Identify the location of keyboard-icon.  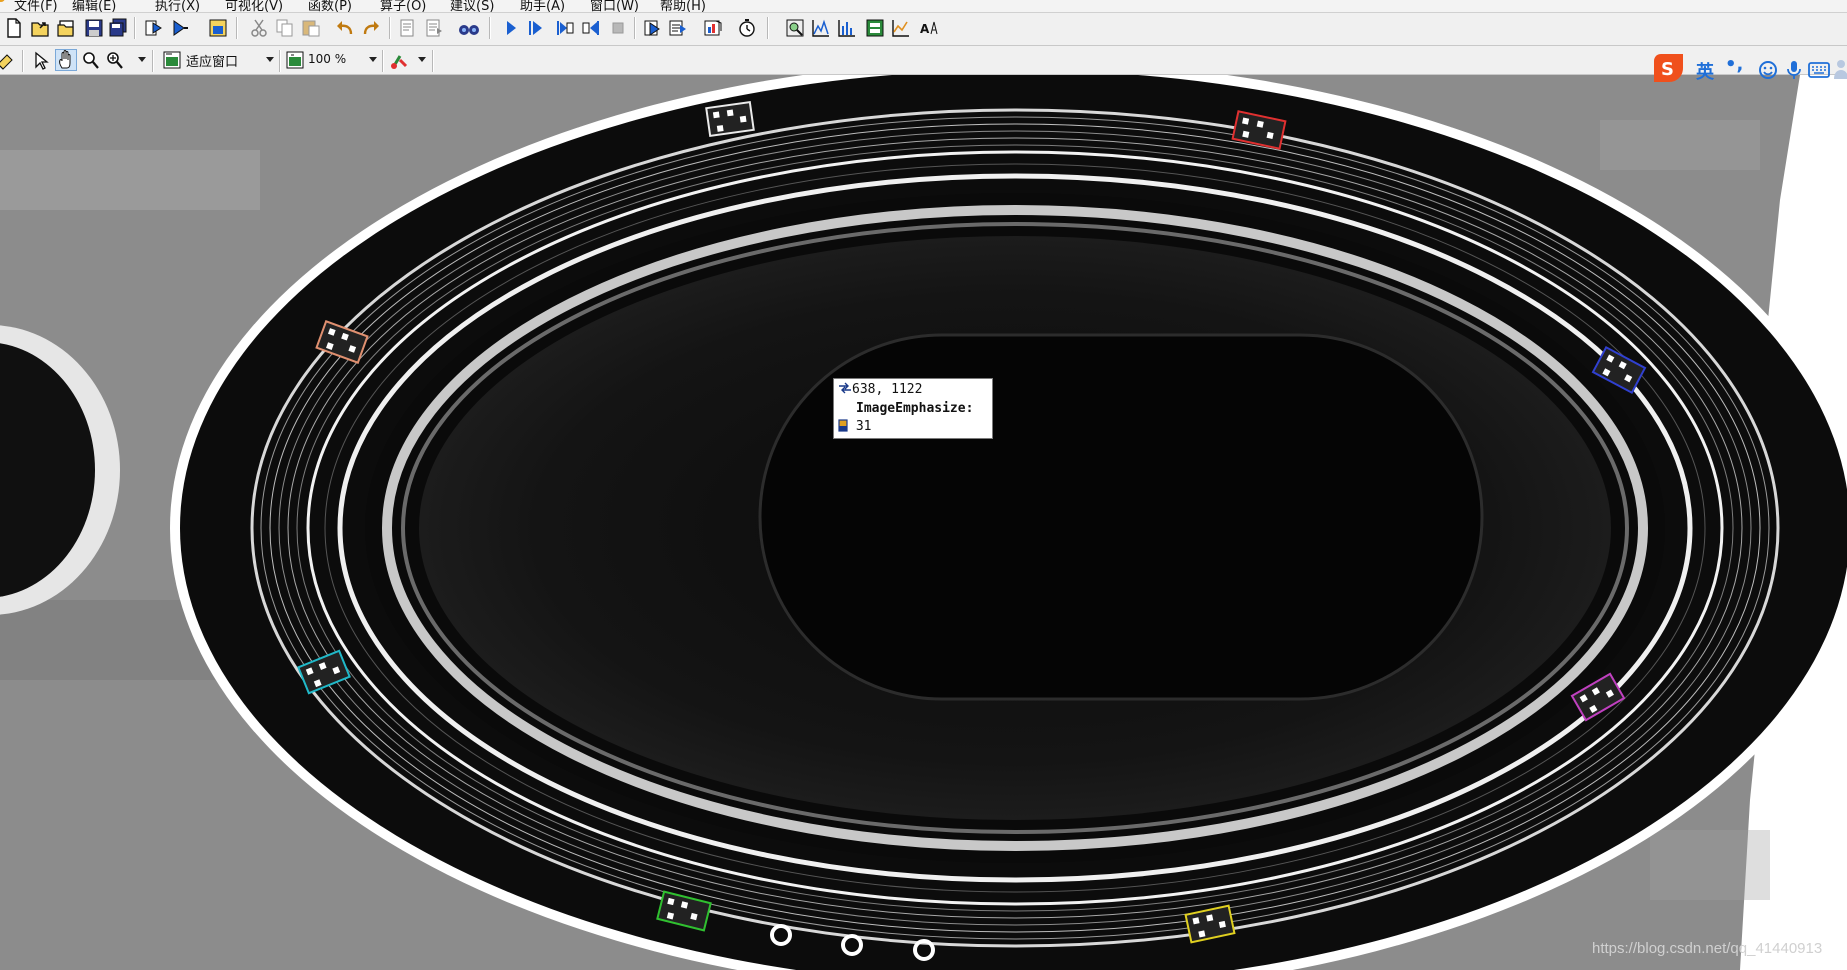
(1819, 71).